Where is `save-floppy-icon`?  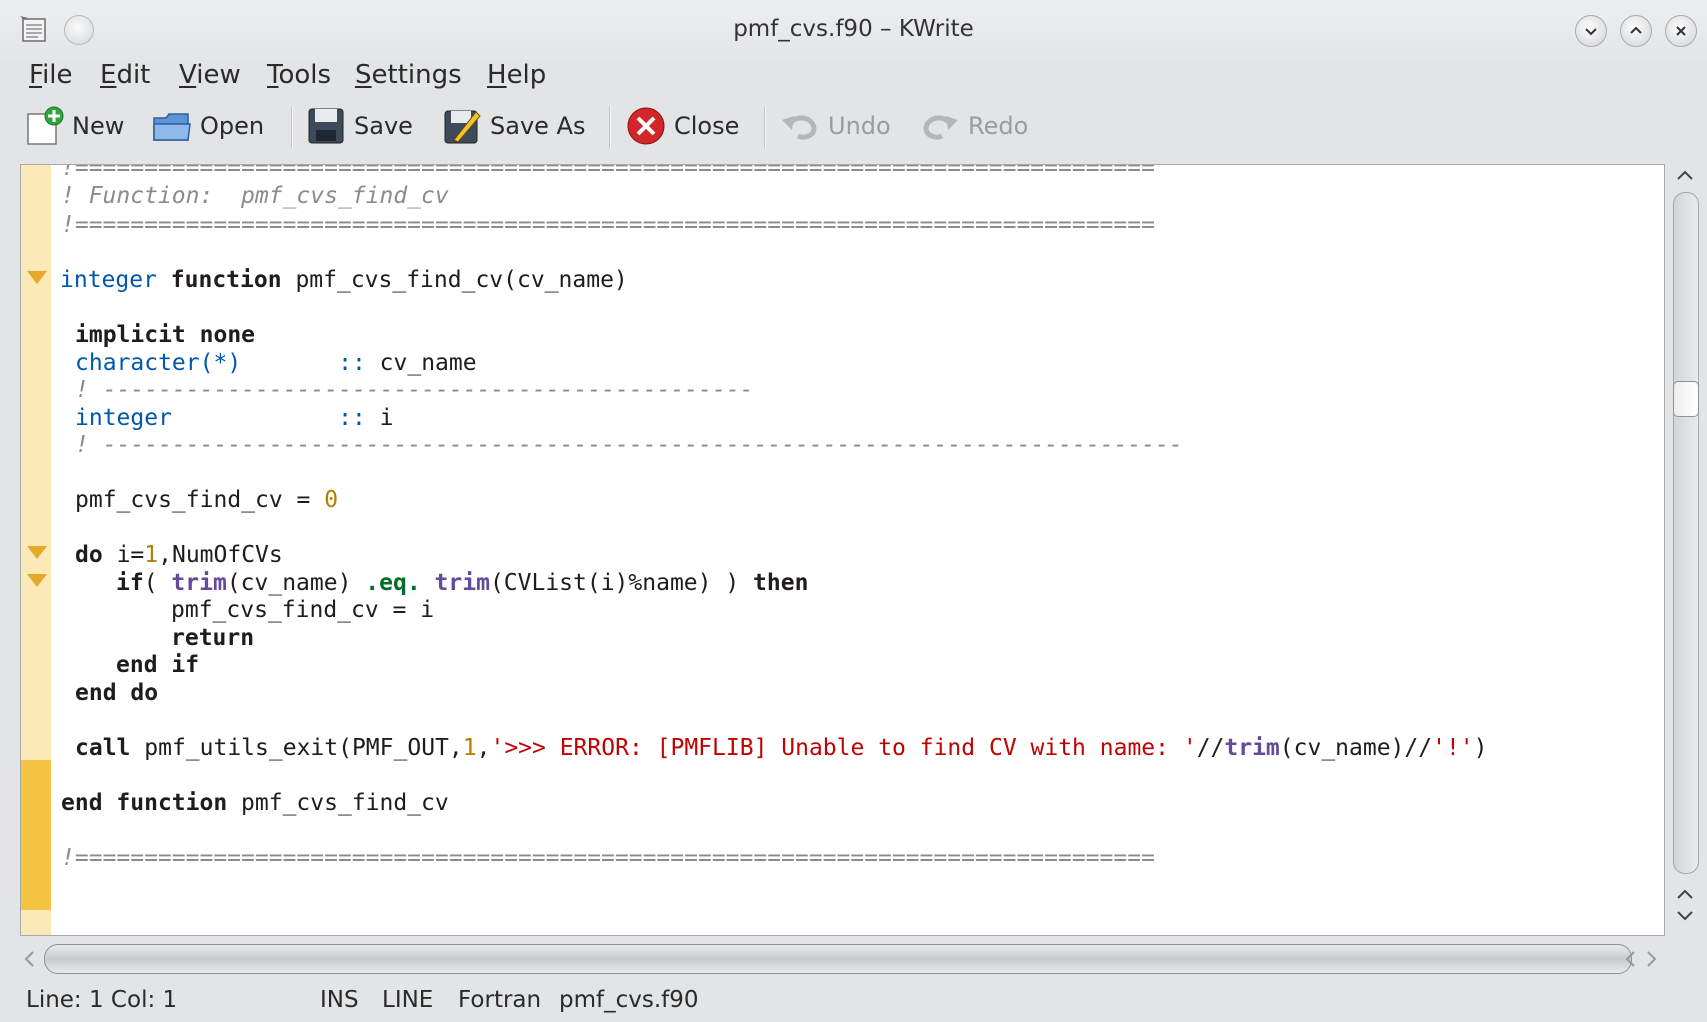
save-floppy-icon is located at coordinates (326, 126).